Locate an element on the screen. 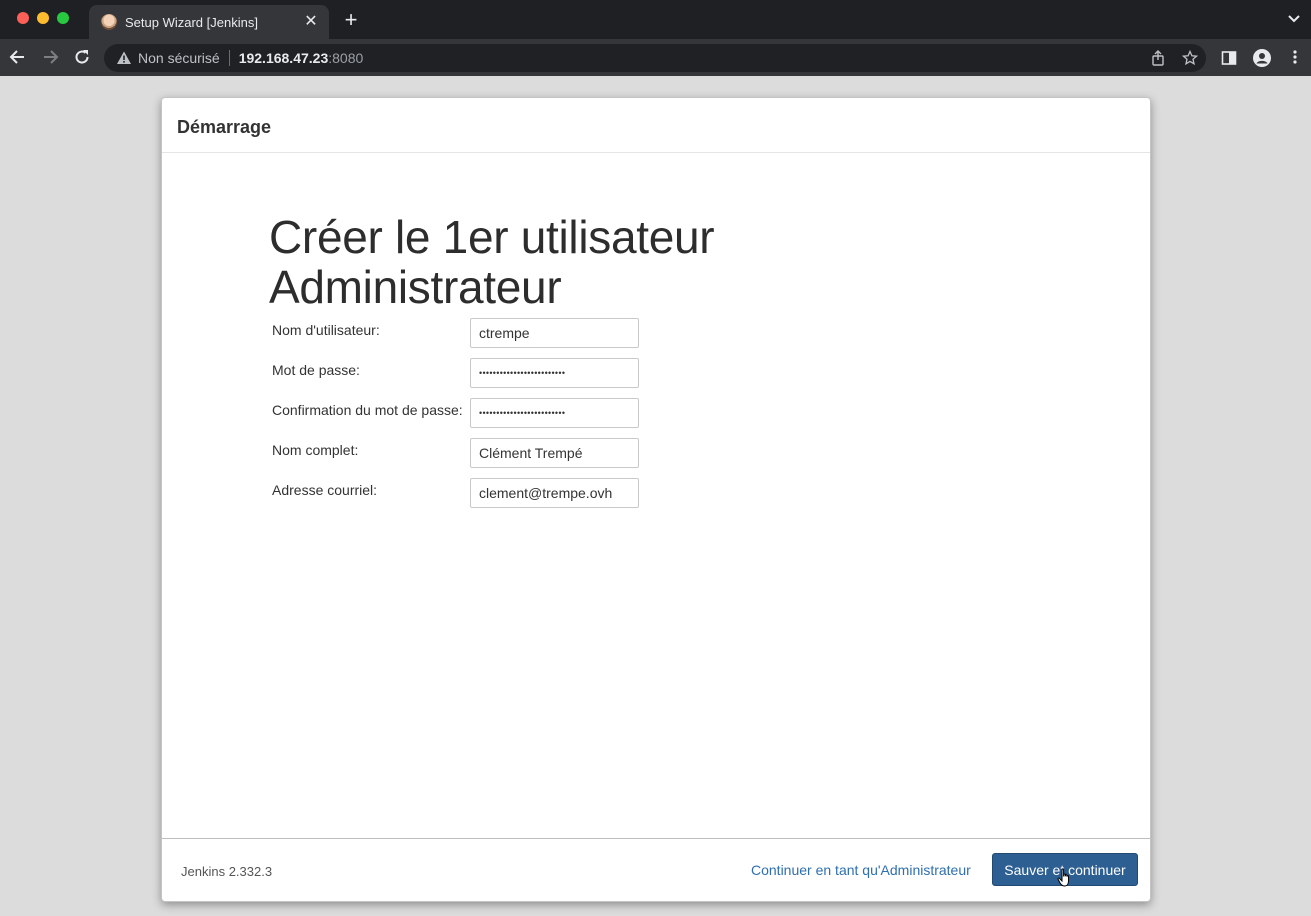 The height and width of the screenshot is (916, 1311). reload-icon is located at coordinates (82, 57).